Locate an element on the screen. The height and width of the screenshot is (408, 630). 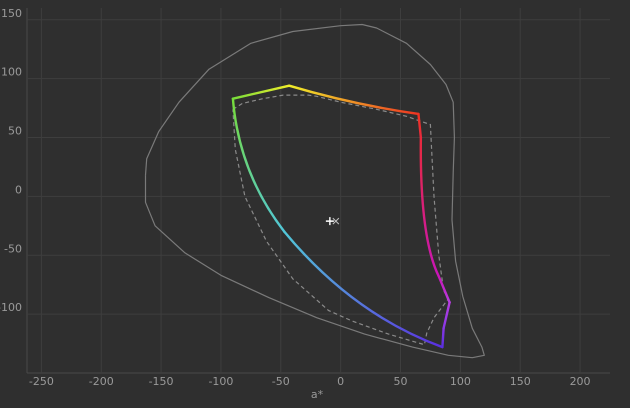
x-tick-label: -200 is located at coordinates (101, 381).